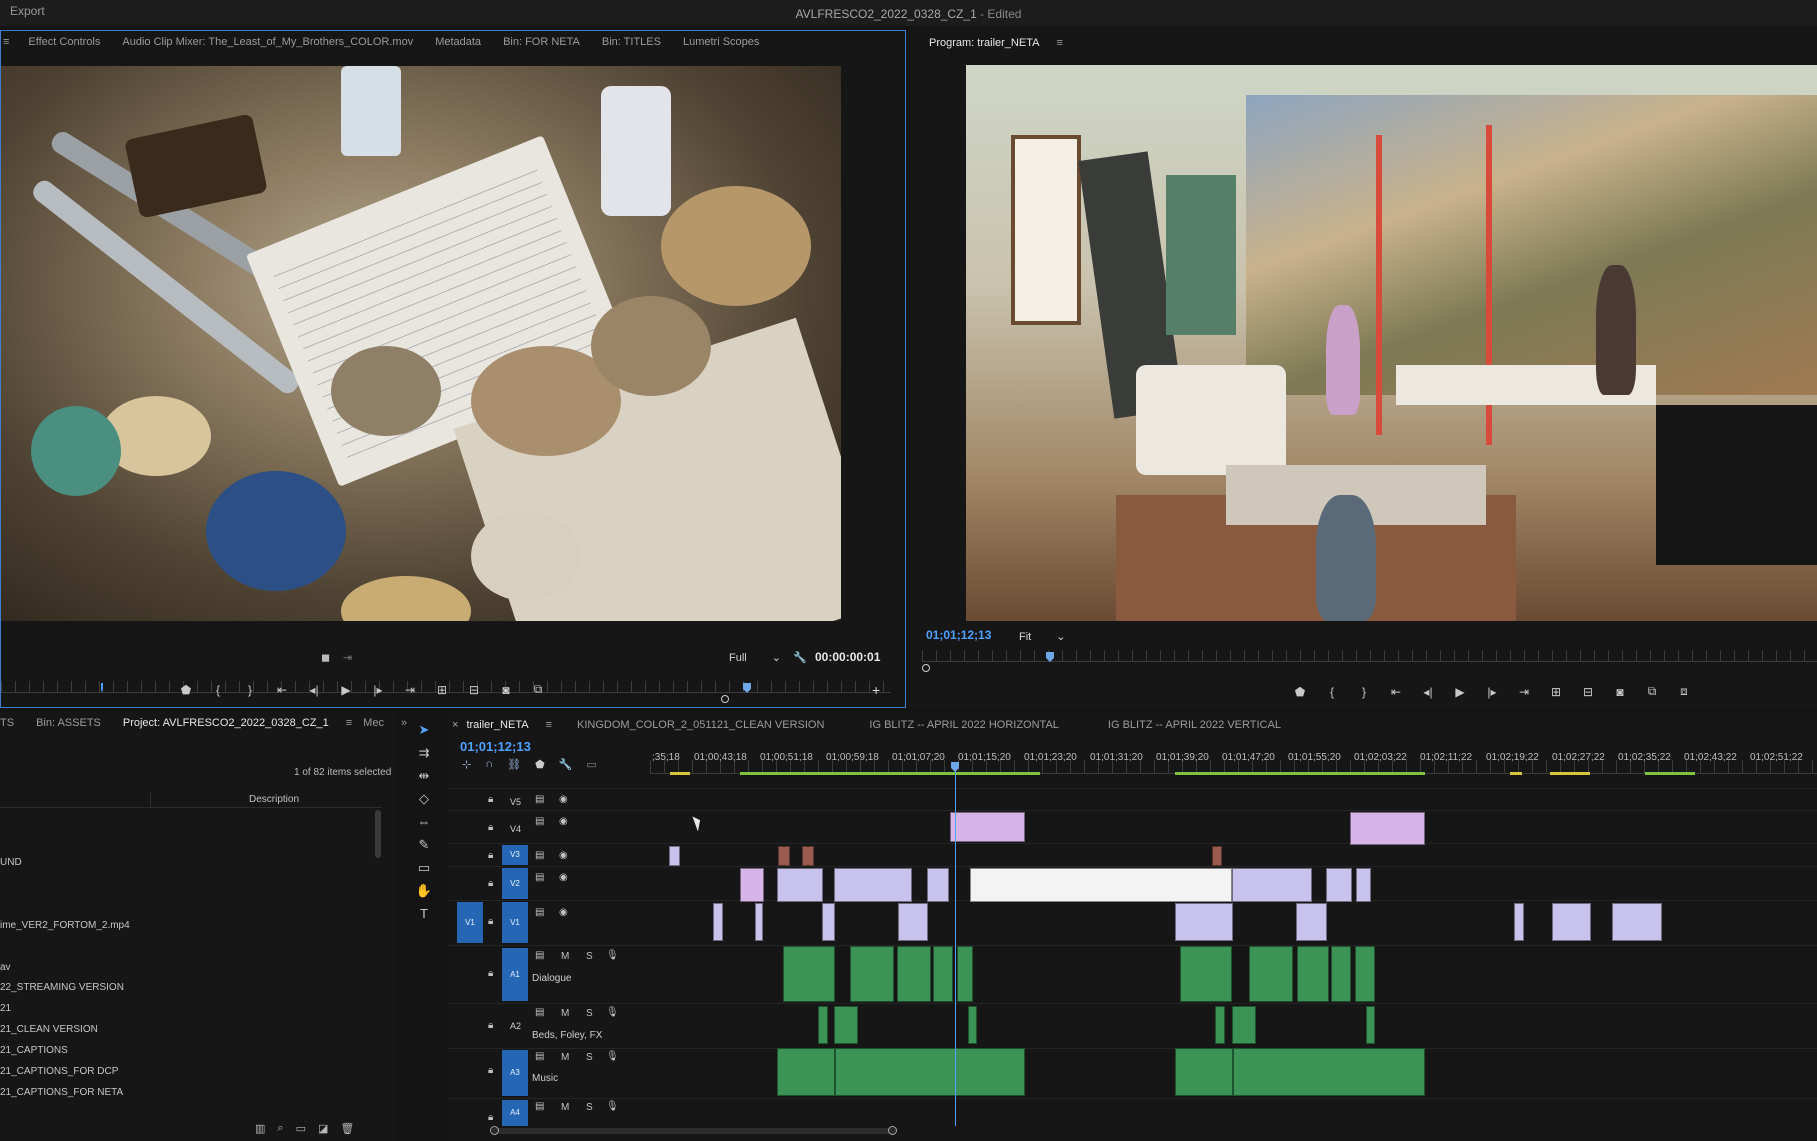 This screenshot has height=1141, width=1817. Describe the element at coordinates (876, 690) in the screenshot. I see `add-button-icon: +` at that location.